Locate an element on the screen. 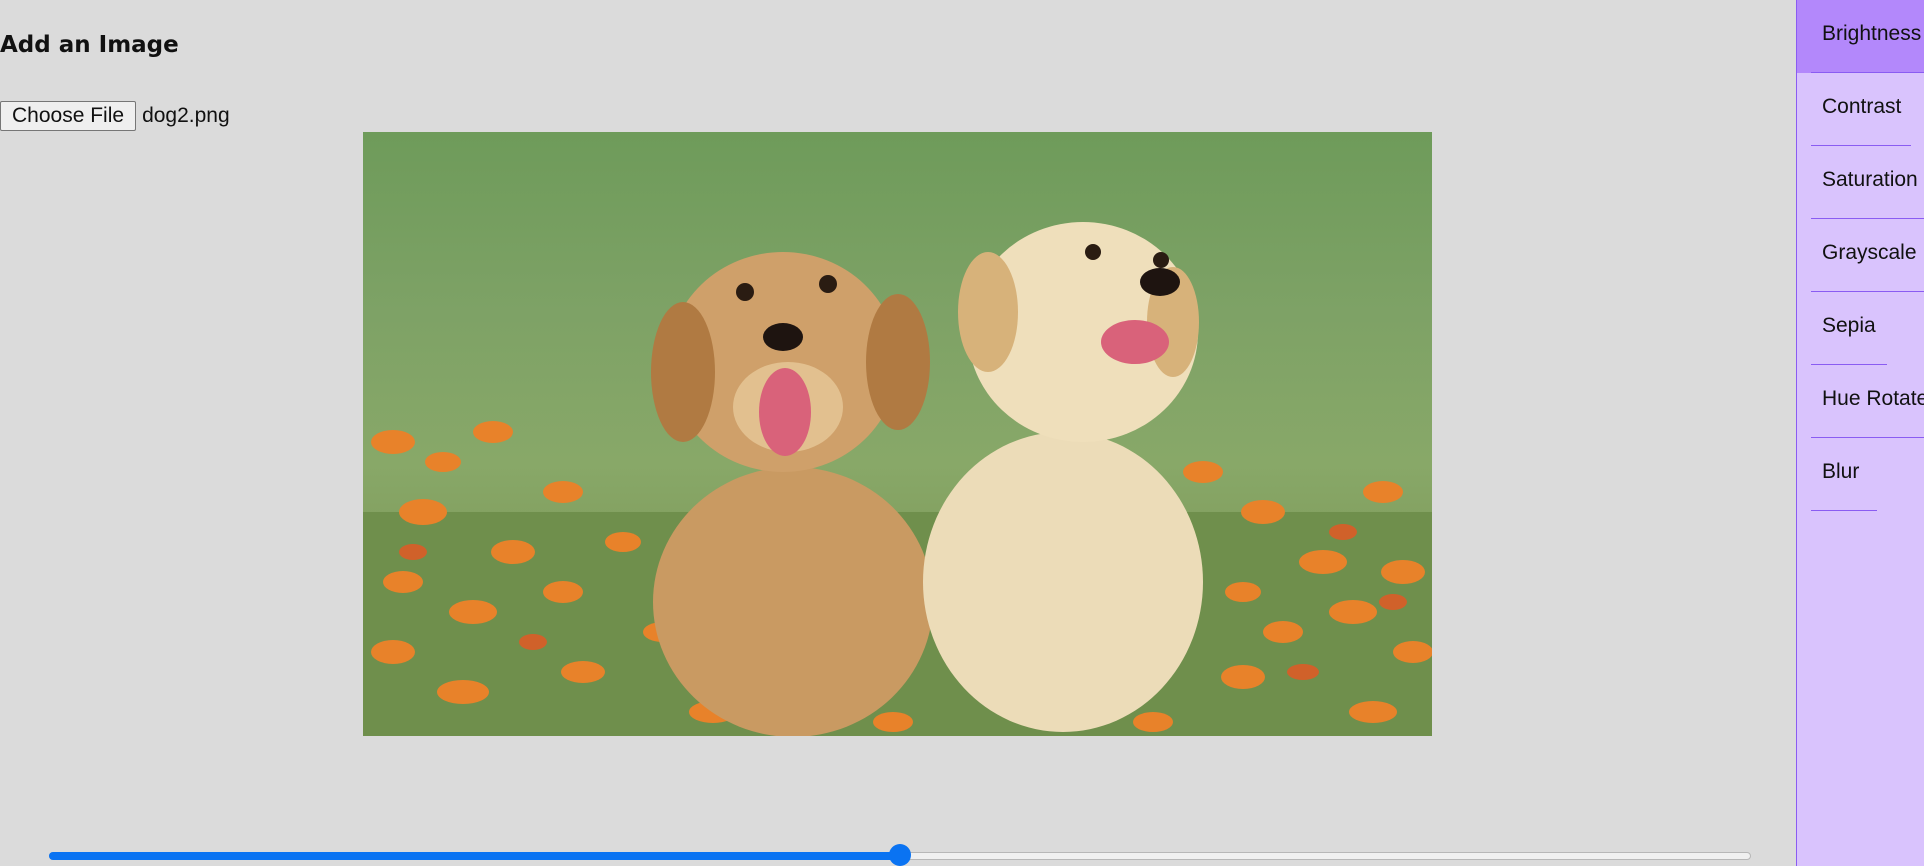  slider-thumb is located at coordinates (900, 855).